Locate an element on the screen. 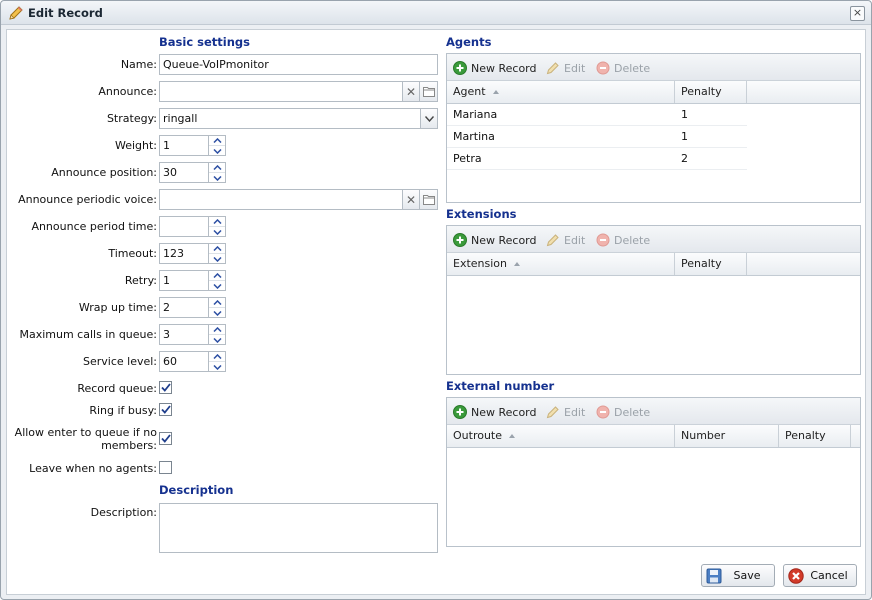 The height and width of the screenshot is (600, 872). delete-label: Delete is located at coordinates (632, 412).